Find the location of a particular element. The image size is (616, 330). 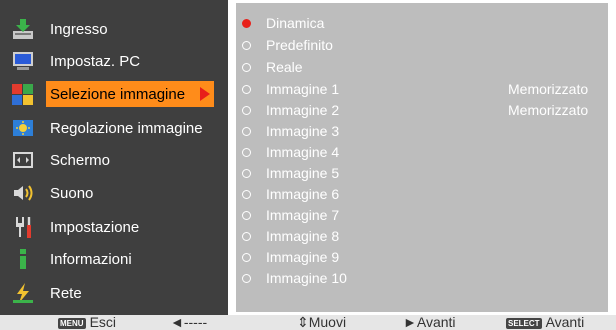

radio-selected-icon is located at coordinates (246, 23).